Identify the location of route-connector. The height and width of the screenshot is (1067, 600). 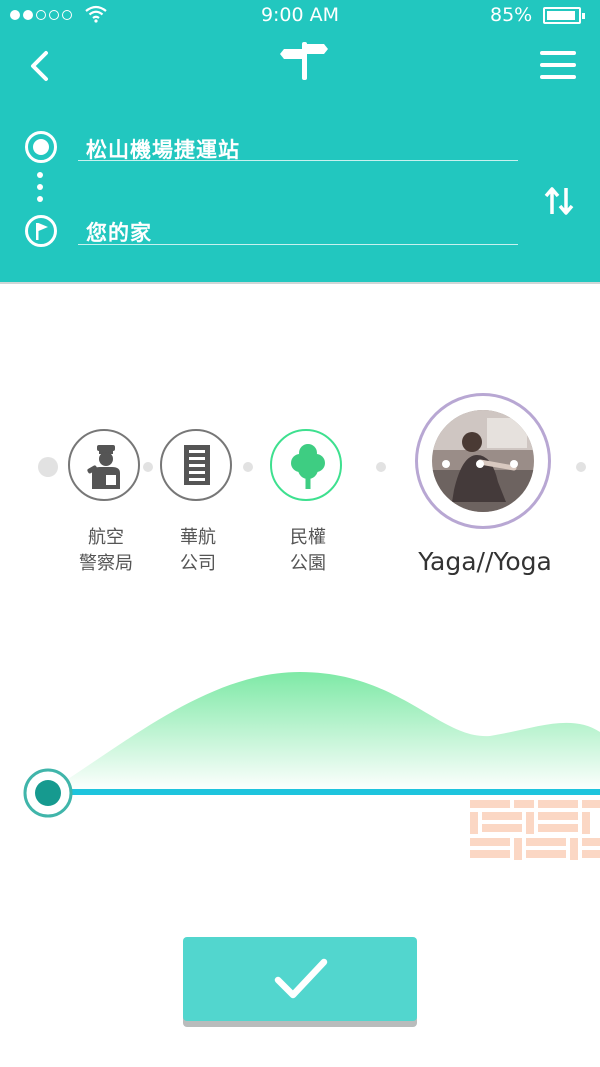
(40, 190).